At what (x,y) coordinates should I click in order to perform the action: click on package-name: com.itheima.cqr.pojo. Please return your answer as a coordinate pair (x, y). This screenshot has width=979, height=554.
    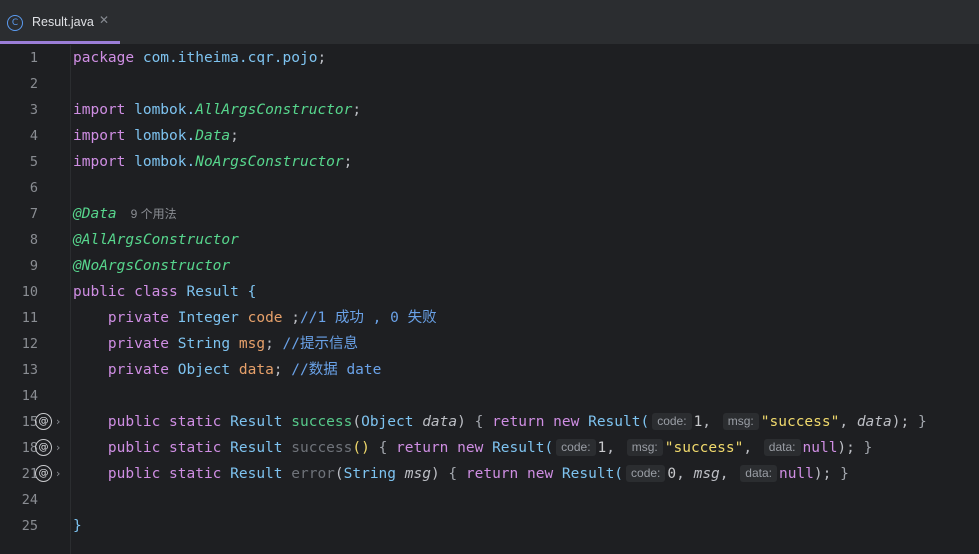
    Looking at the image, I should click on (226, 58).